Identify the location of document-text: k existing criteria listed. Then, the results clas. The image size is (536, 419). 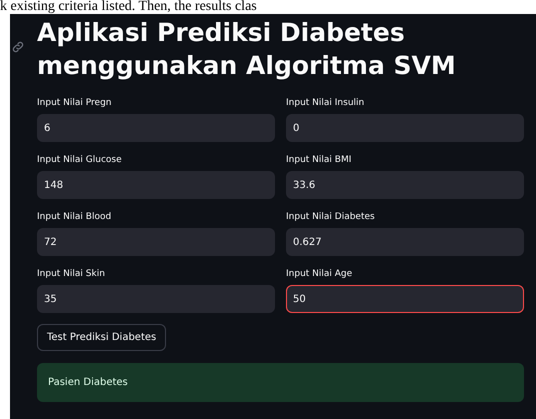
(128, 7).